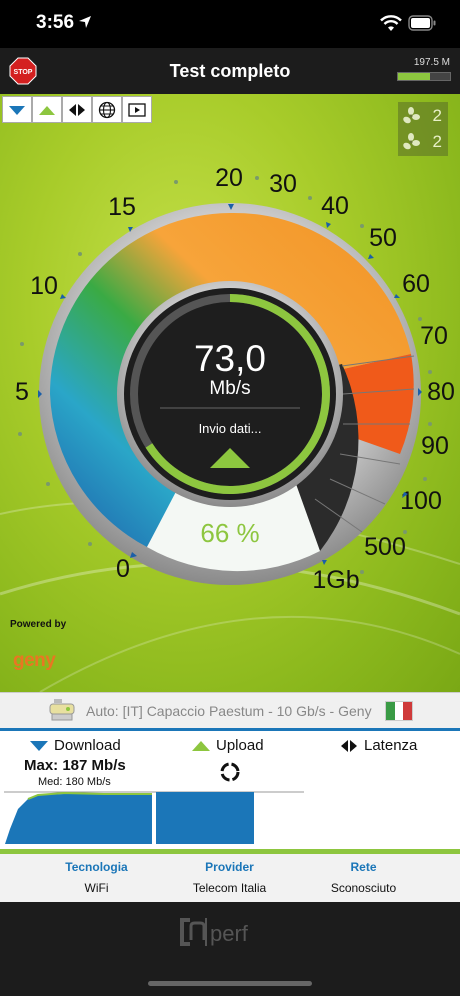  I want to click on home-indicator, so click(230, 983).